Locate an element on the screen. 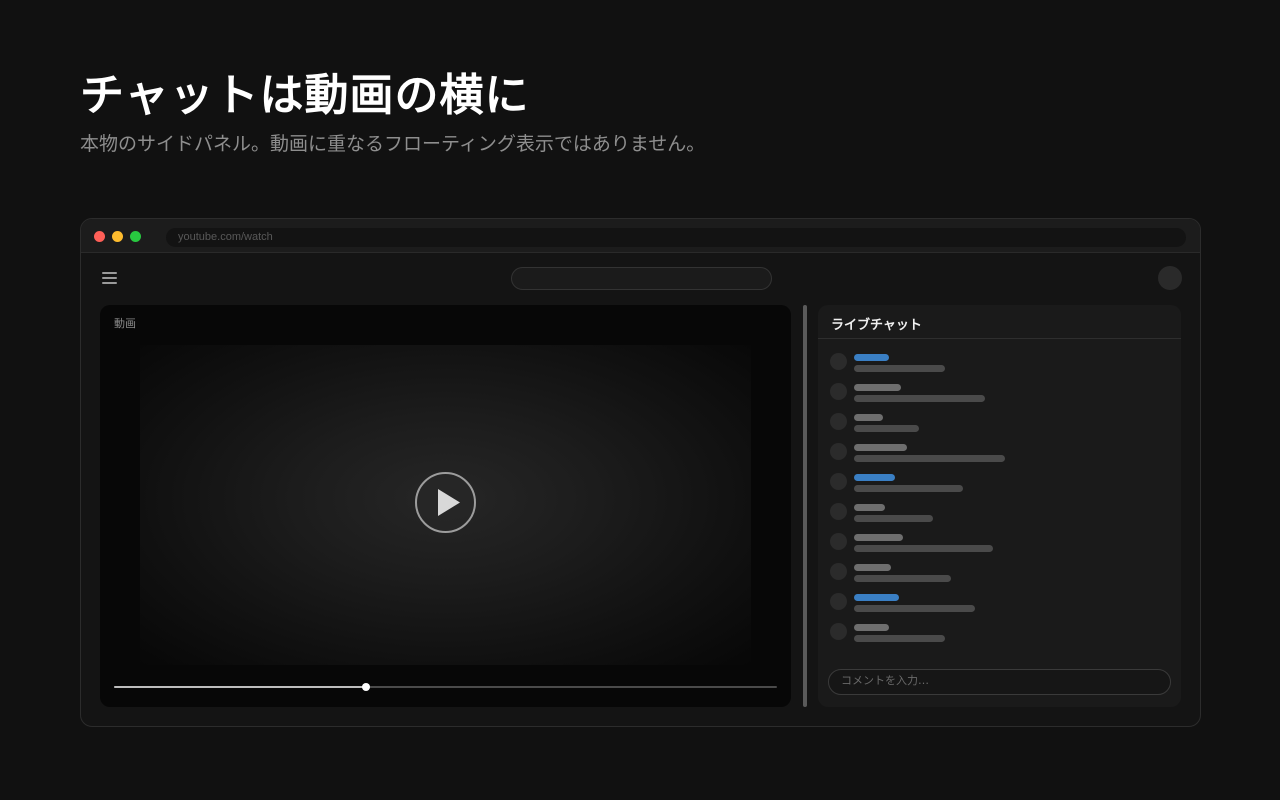  search-input is located at coordinates (641, 278).